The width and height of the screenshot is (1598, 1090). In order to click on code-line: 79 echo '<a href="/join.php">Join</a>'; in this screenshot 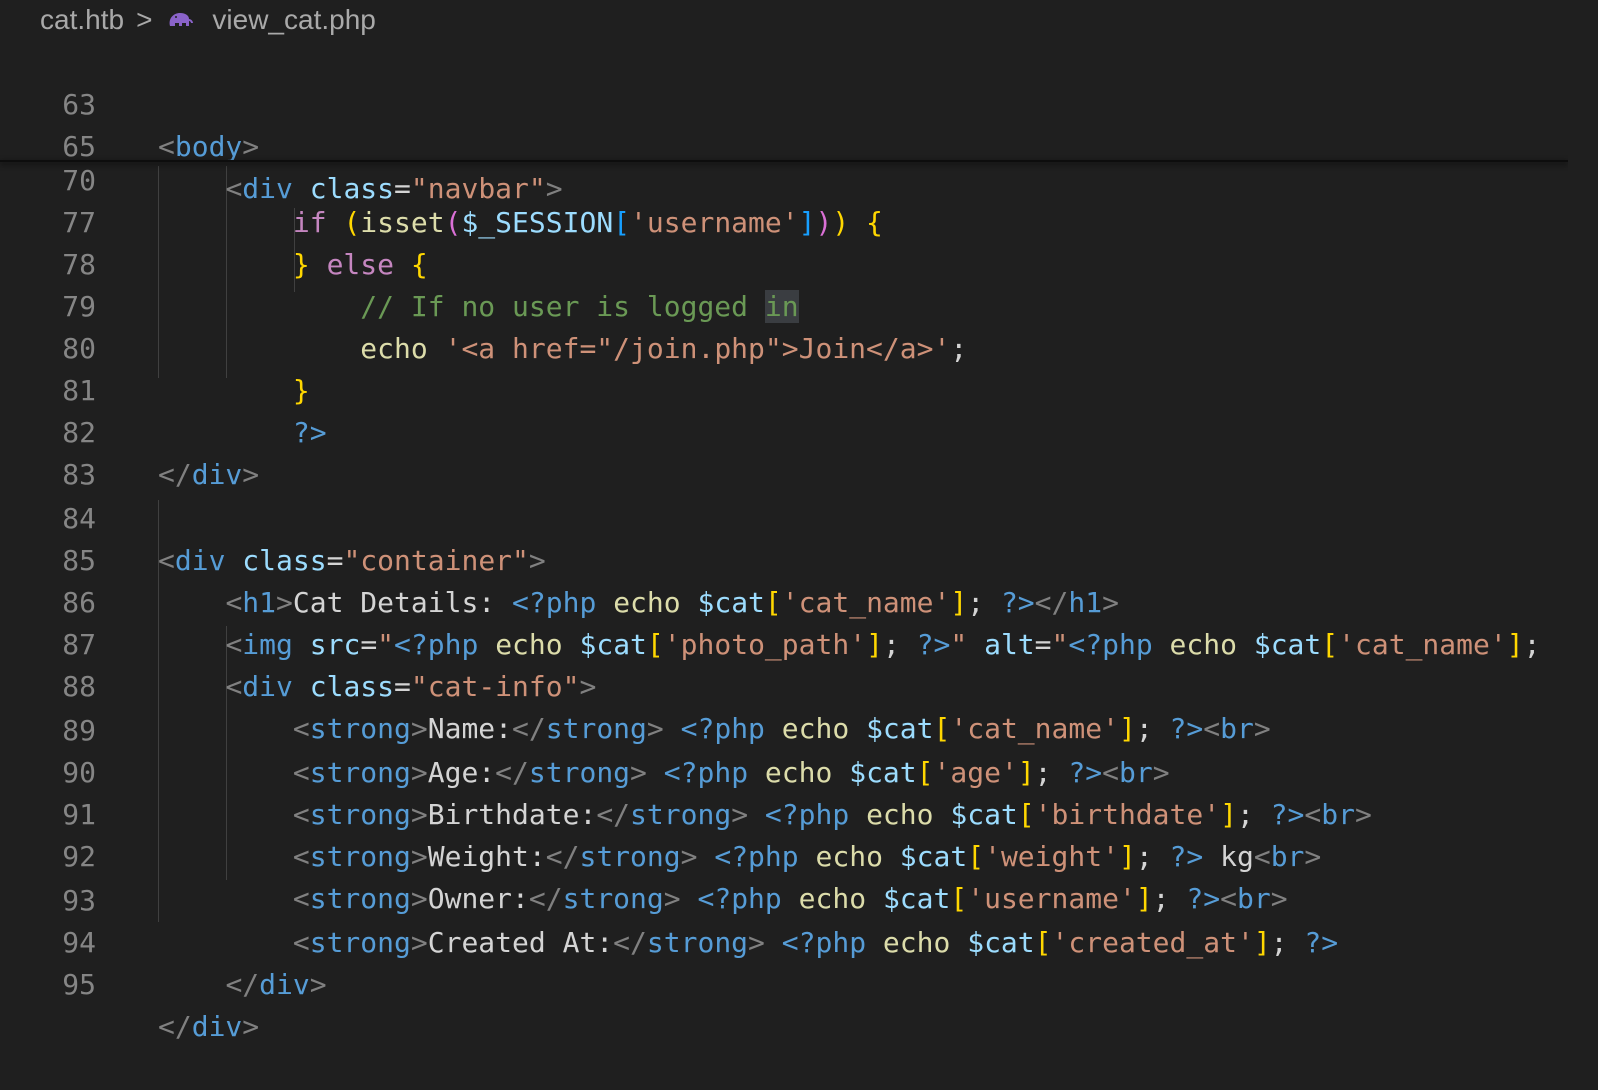, I will do `click(799, 304)`.